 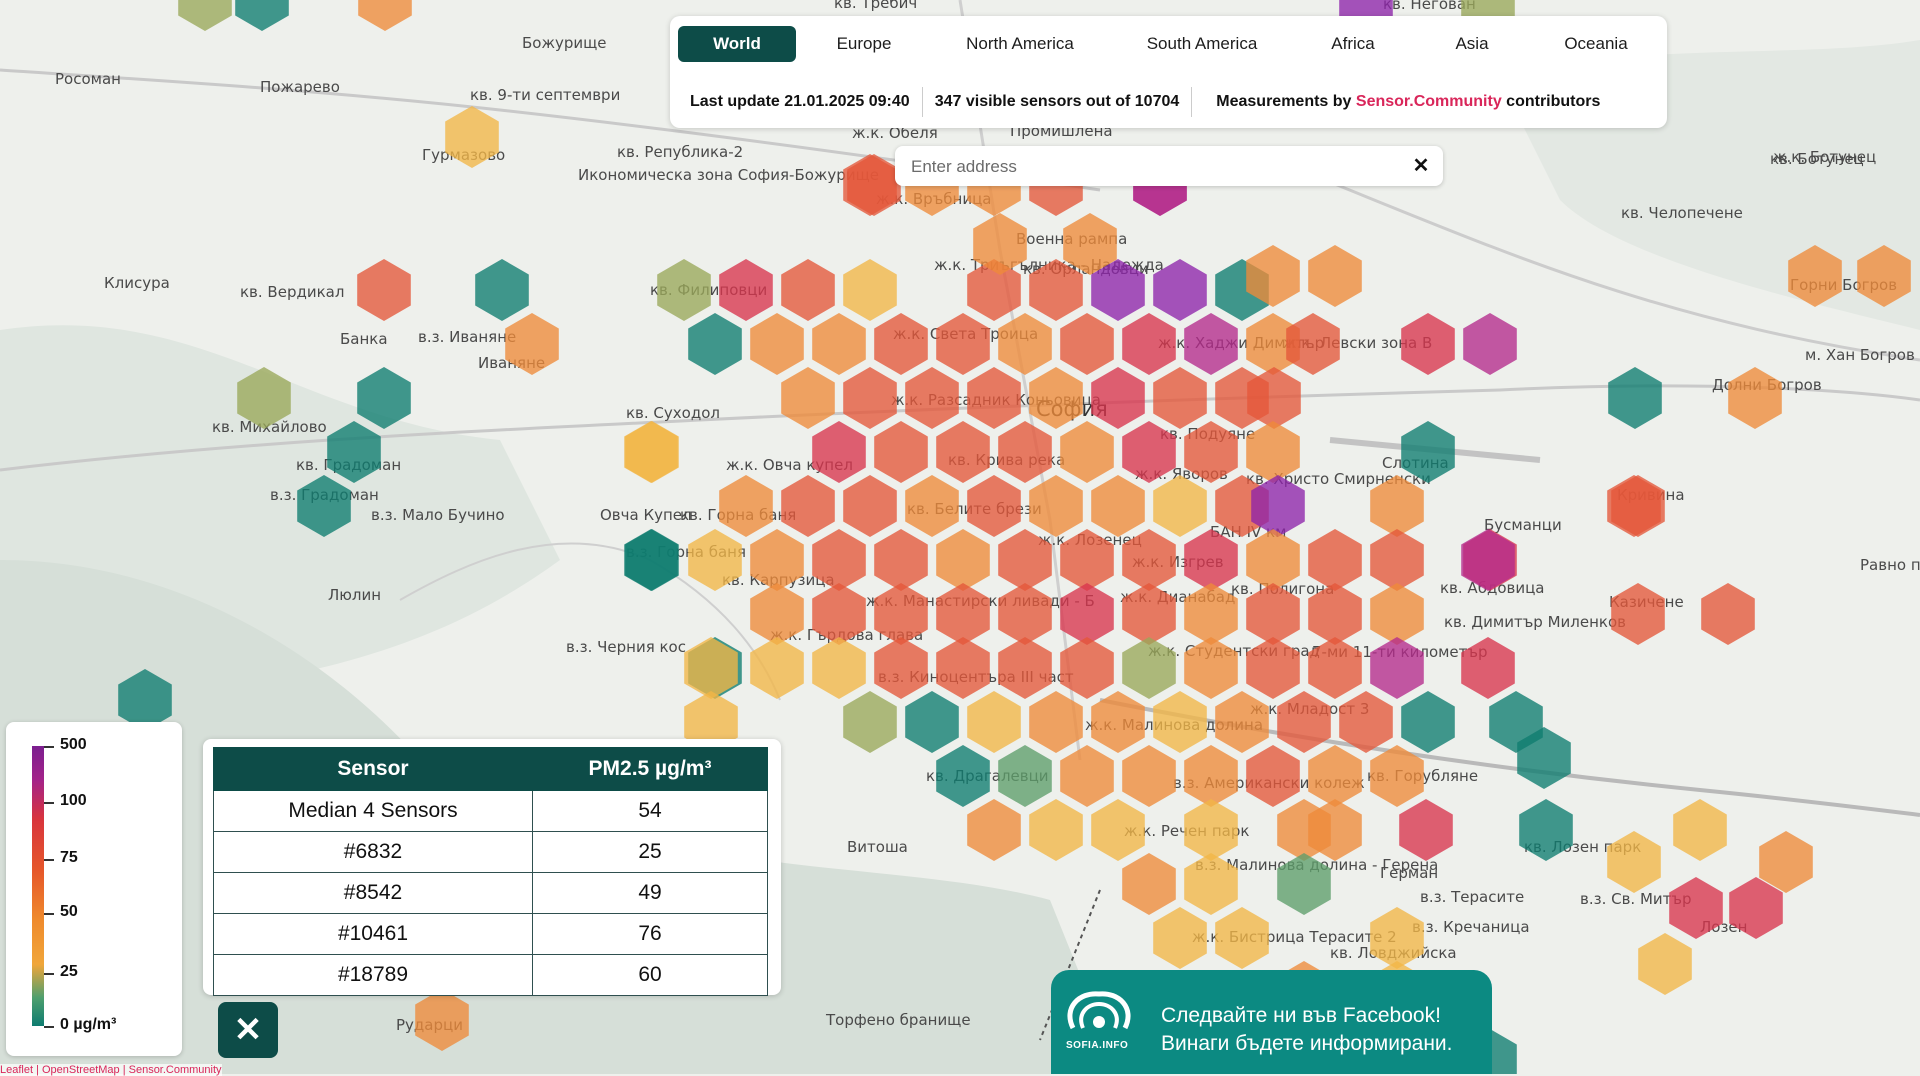 I want to click on pm25-color-legend: 500 100 75 50 25 0 µg/m³, so click(x=94, y=889).